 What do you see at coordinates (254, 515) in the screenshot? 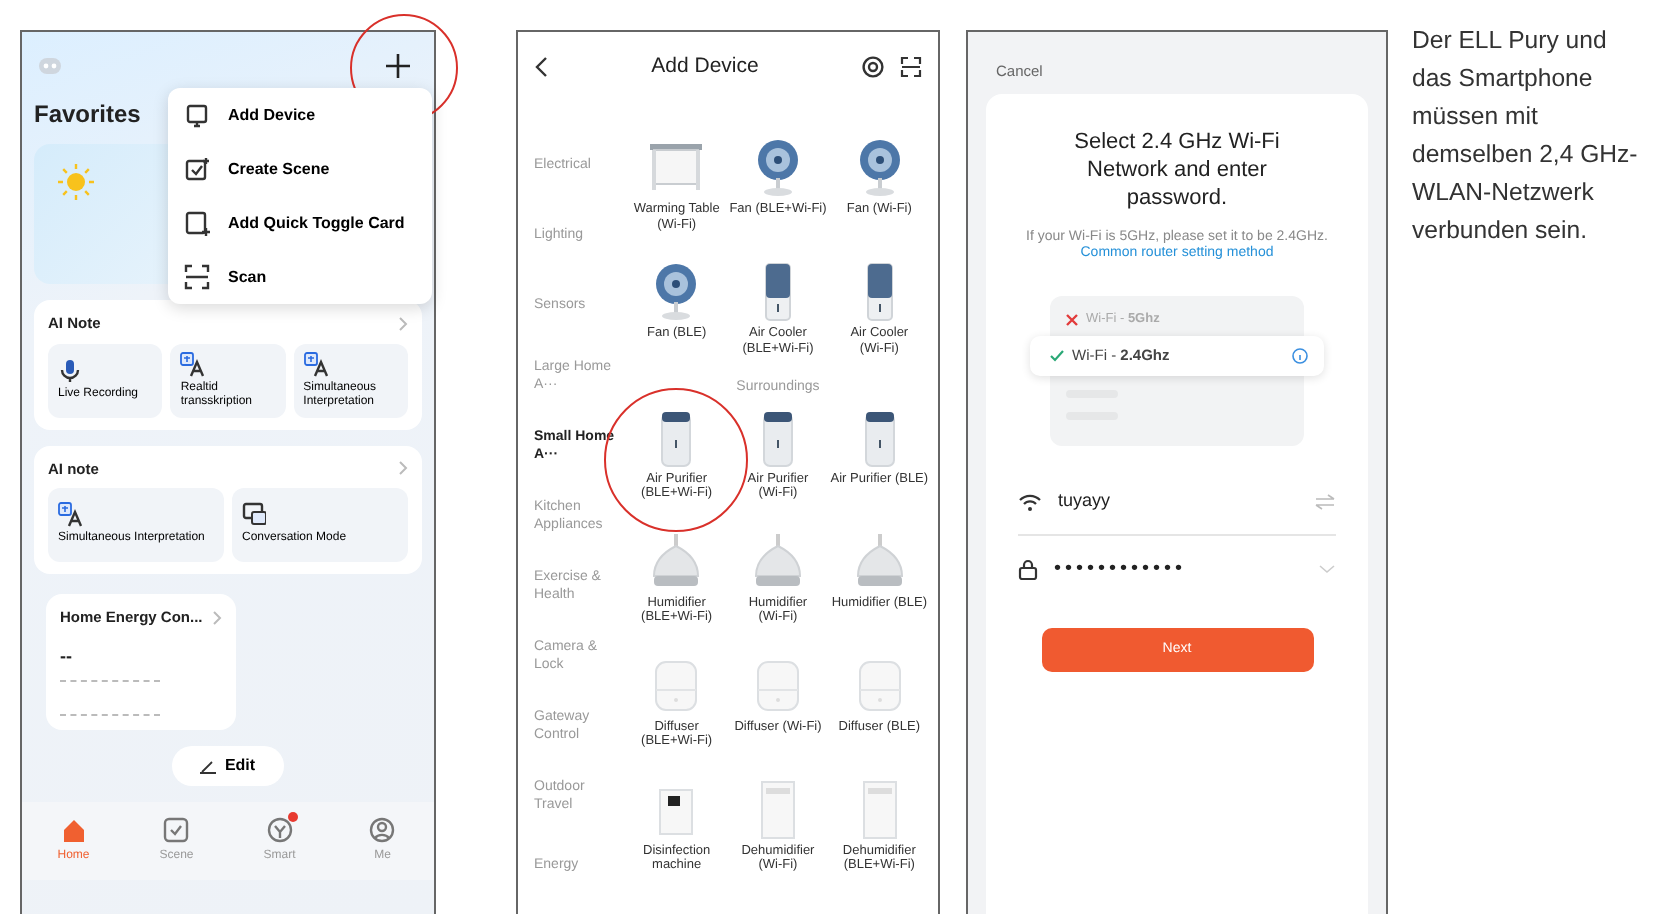
I see `chat-icon` at bounding box center [254, 515].